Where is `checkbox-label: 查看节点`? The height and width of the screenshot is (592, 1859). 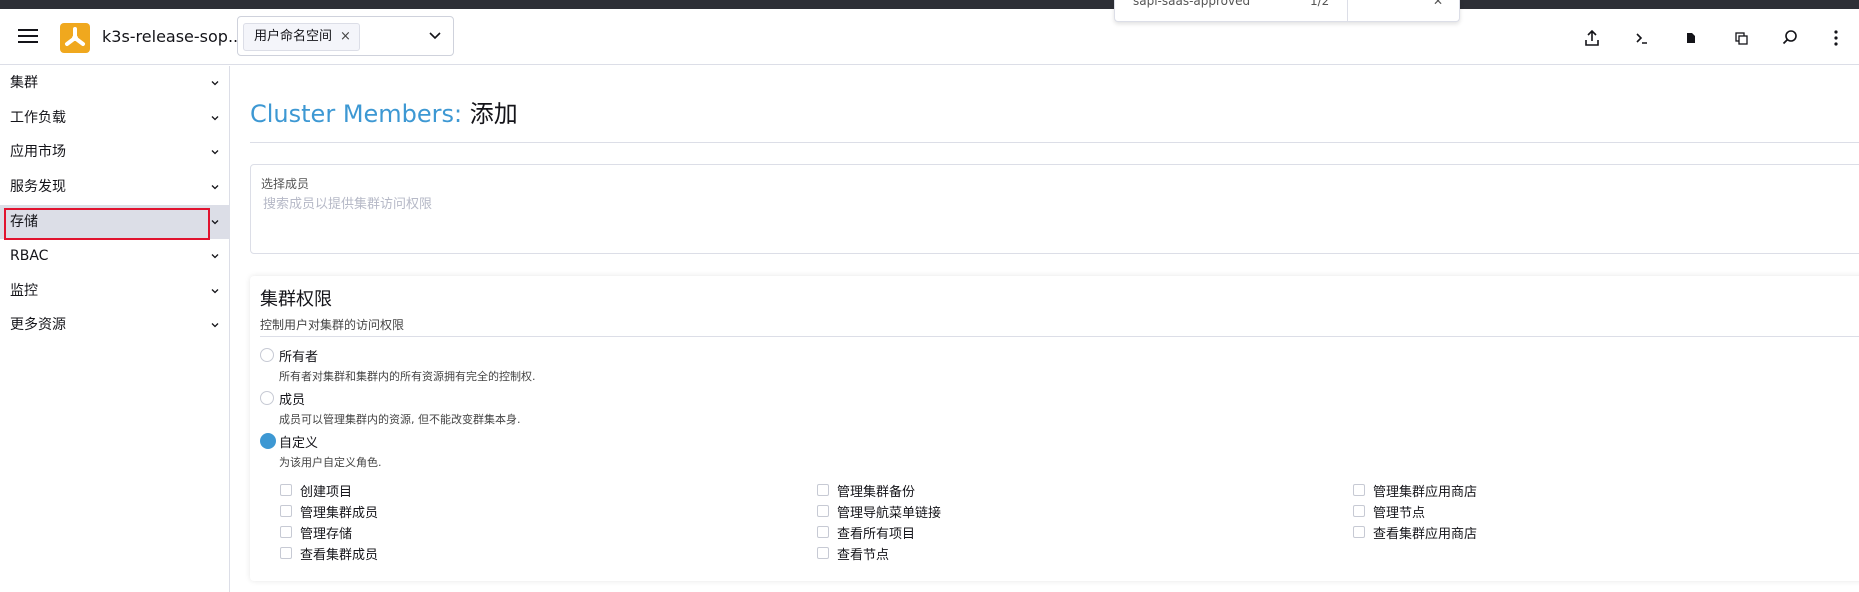
checkbox-label: 查看节点 is located at coordinates (863, 555).